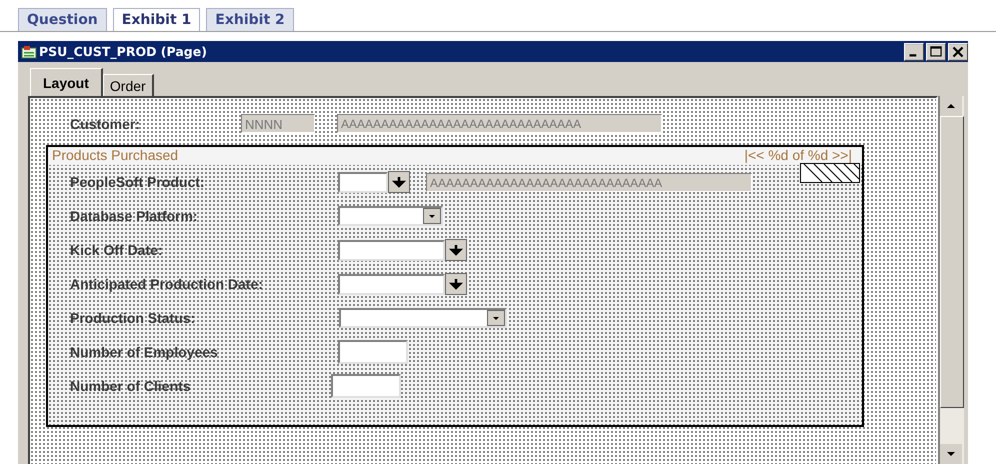 This screenshot has width=996, height=464. Describe the element at coordinates (798, 156) in the screenshot. I see `scroll-navigation: |<< %d of %d >>|` at that location.